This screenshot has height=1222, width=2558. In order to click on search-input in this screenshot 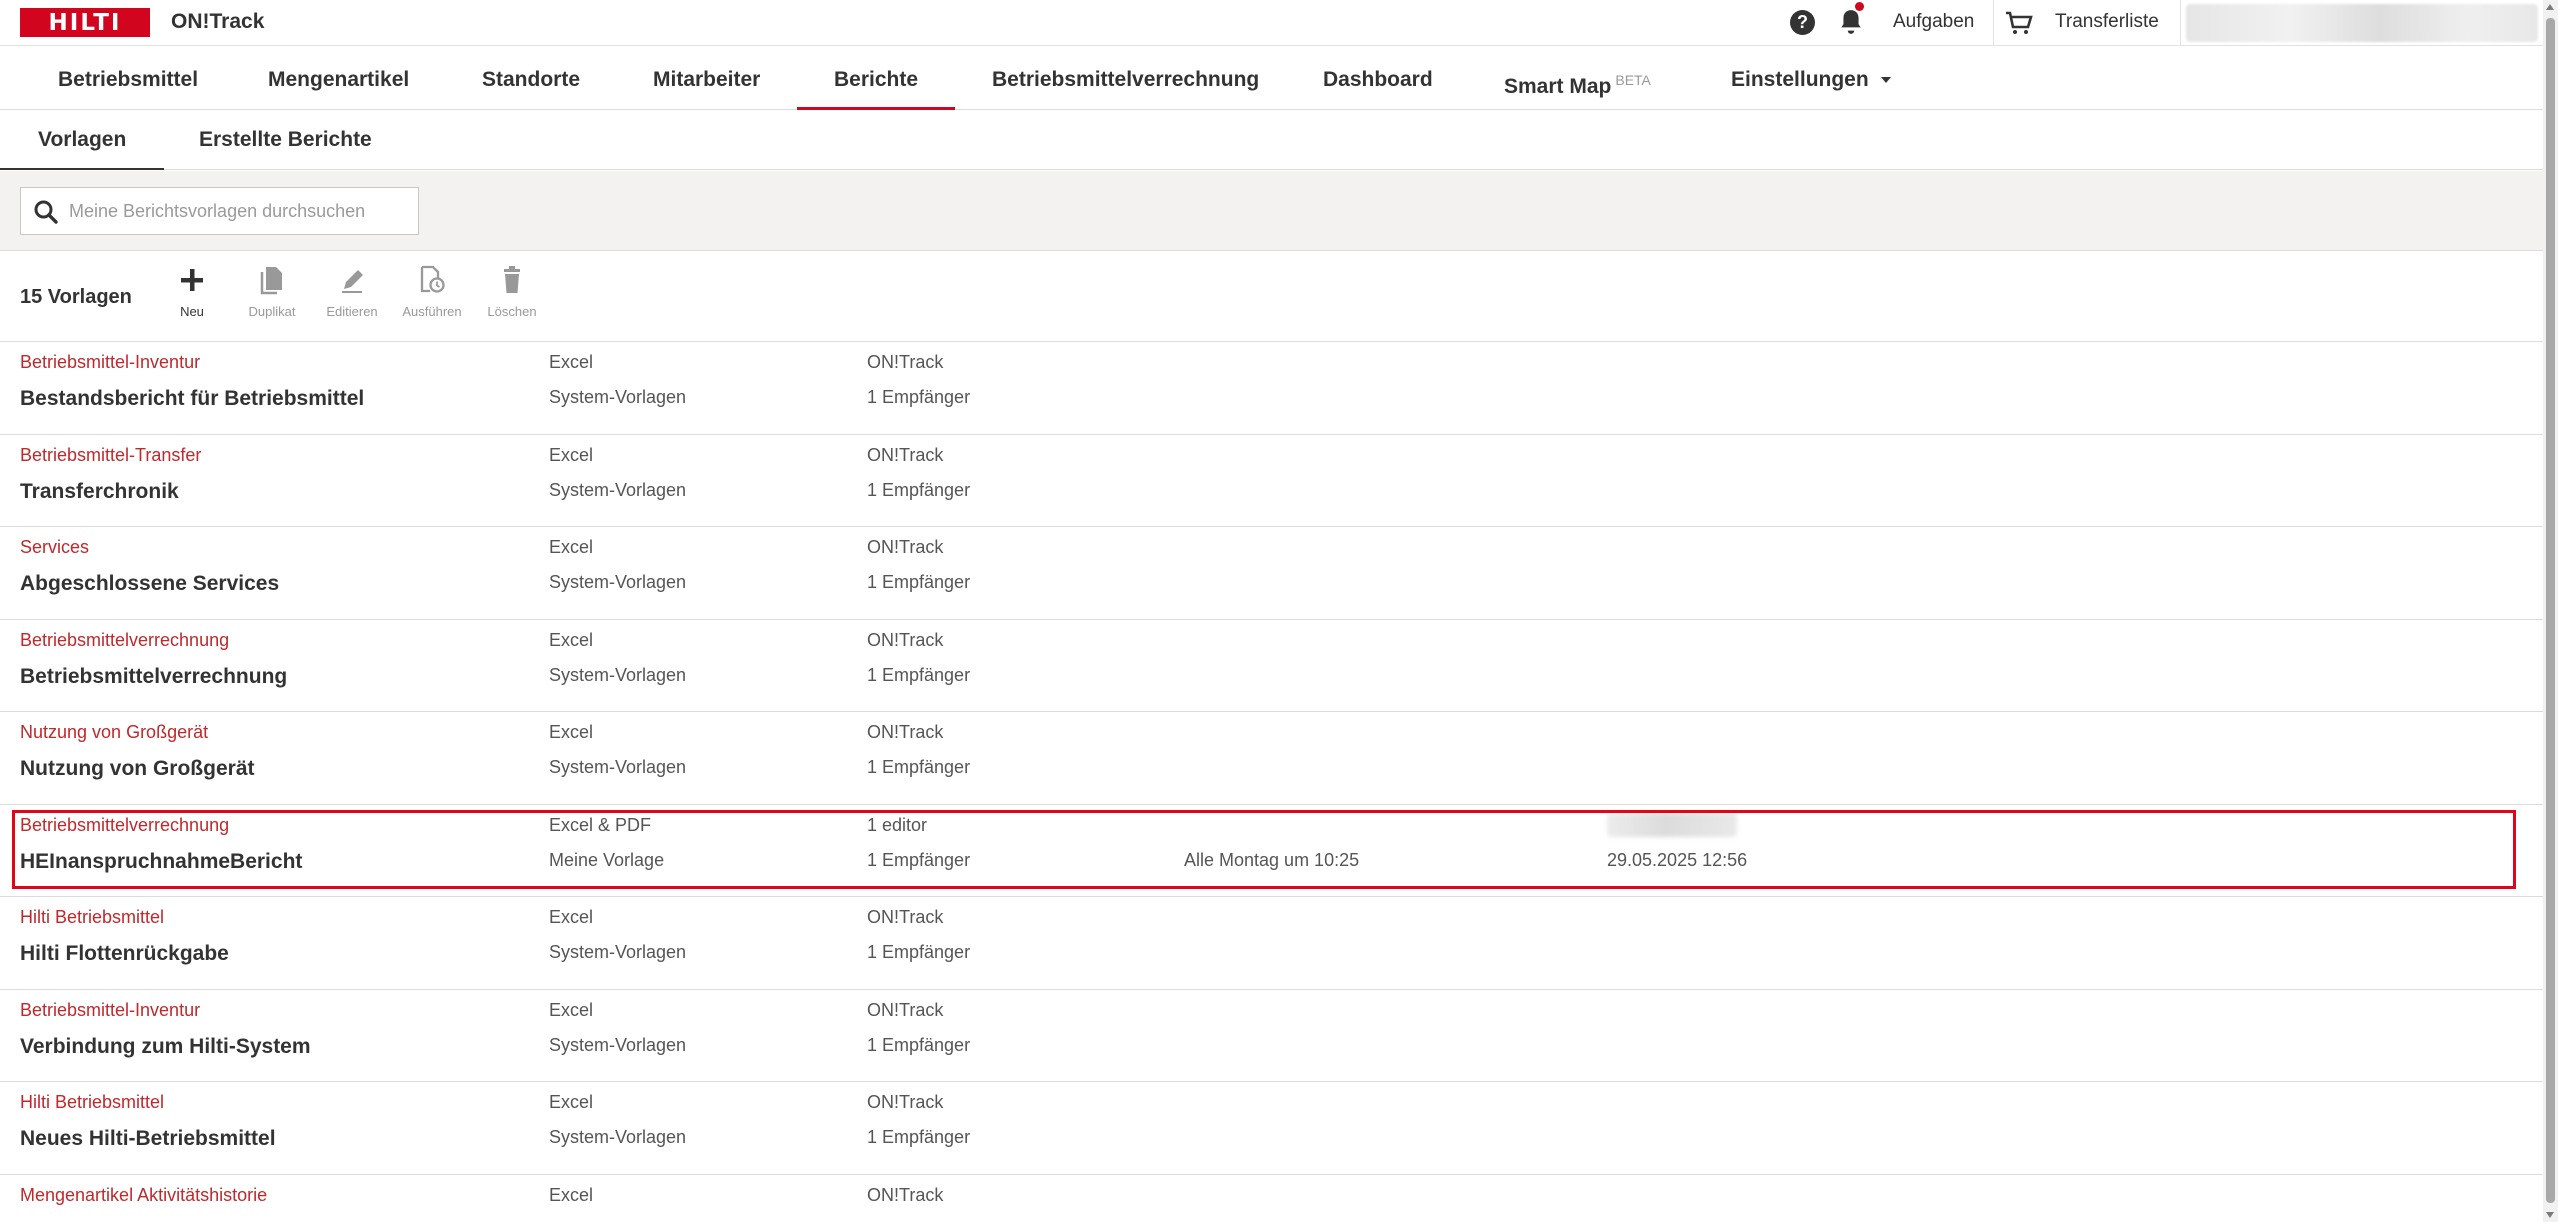, I will do `click(239, 211)`.